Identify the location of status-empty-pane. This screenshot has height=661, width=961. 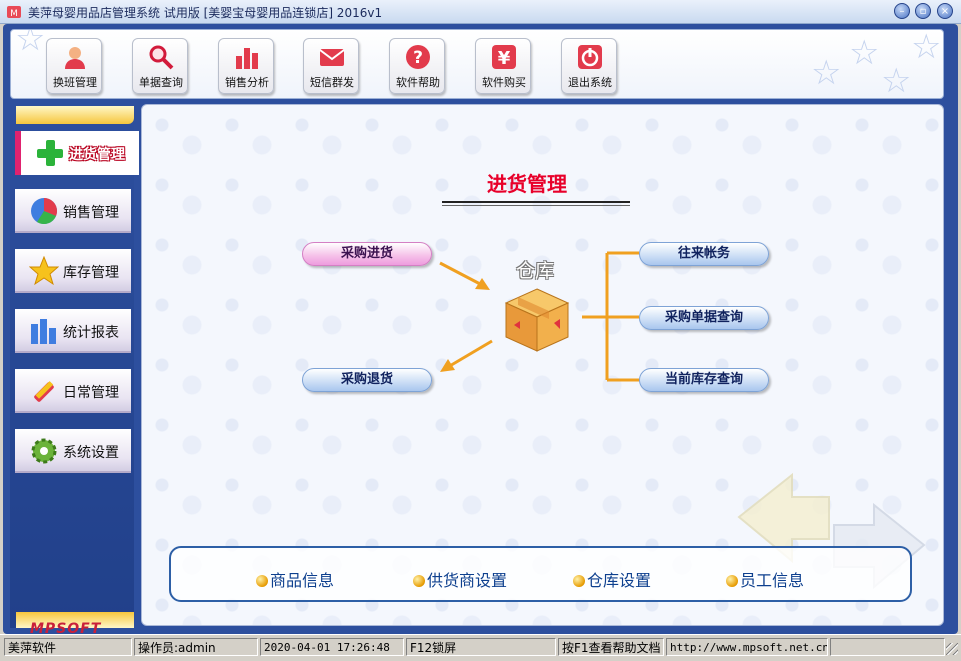
(887, 647).